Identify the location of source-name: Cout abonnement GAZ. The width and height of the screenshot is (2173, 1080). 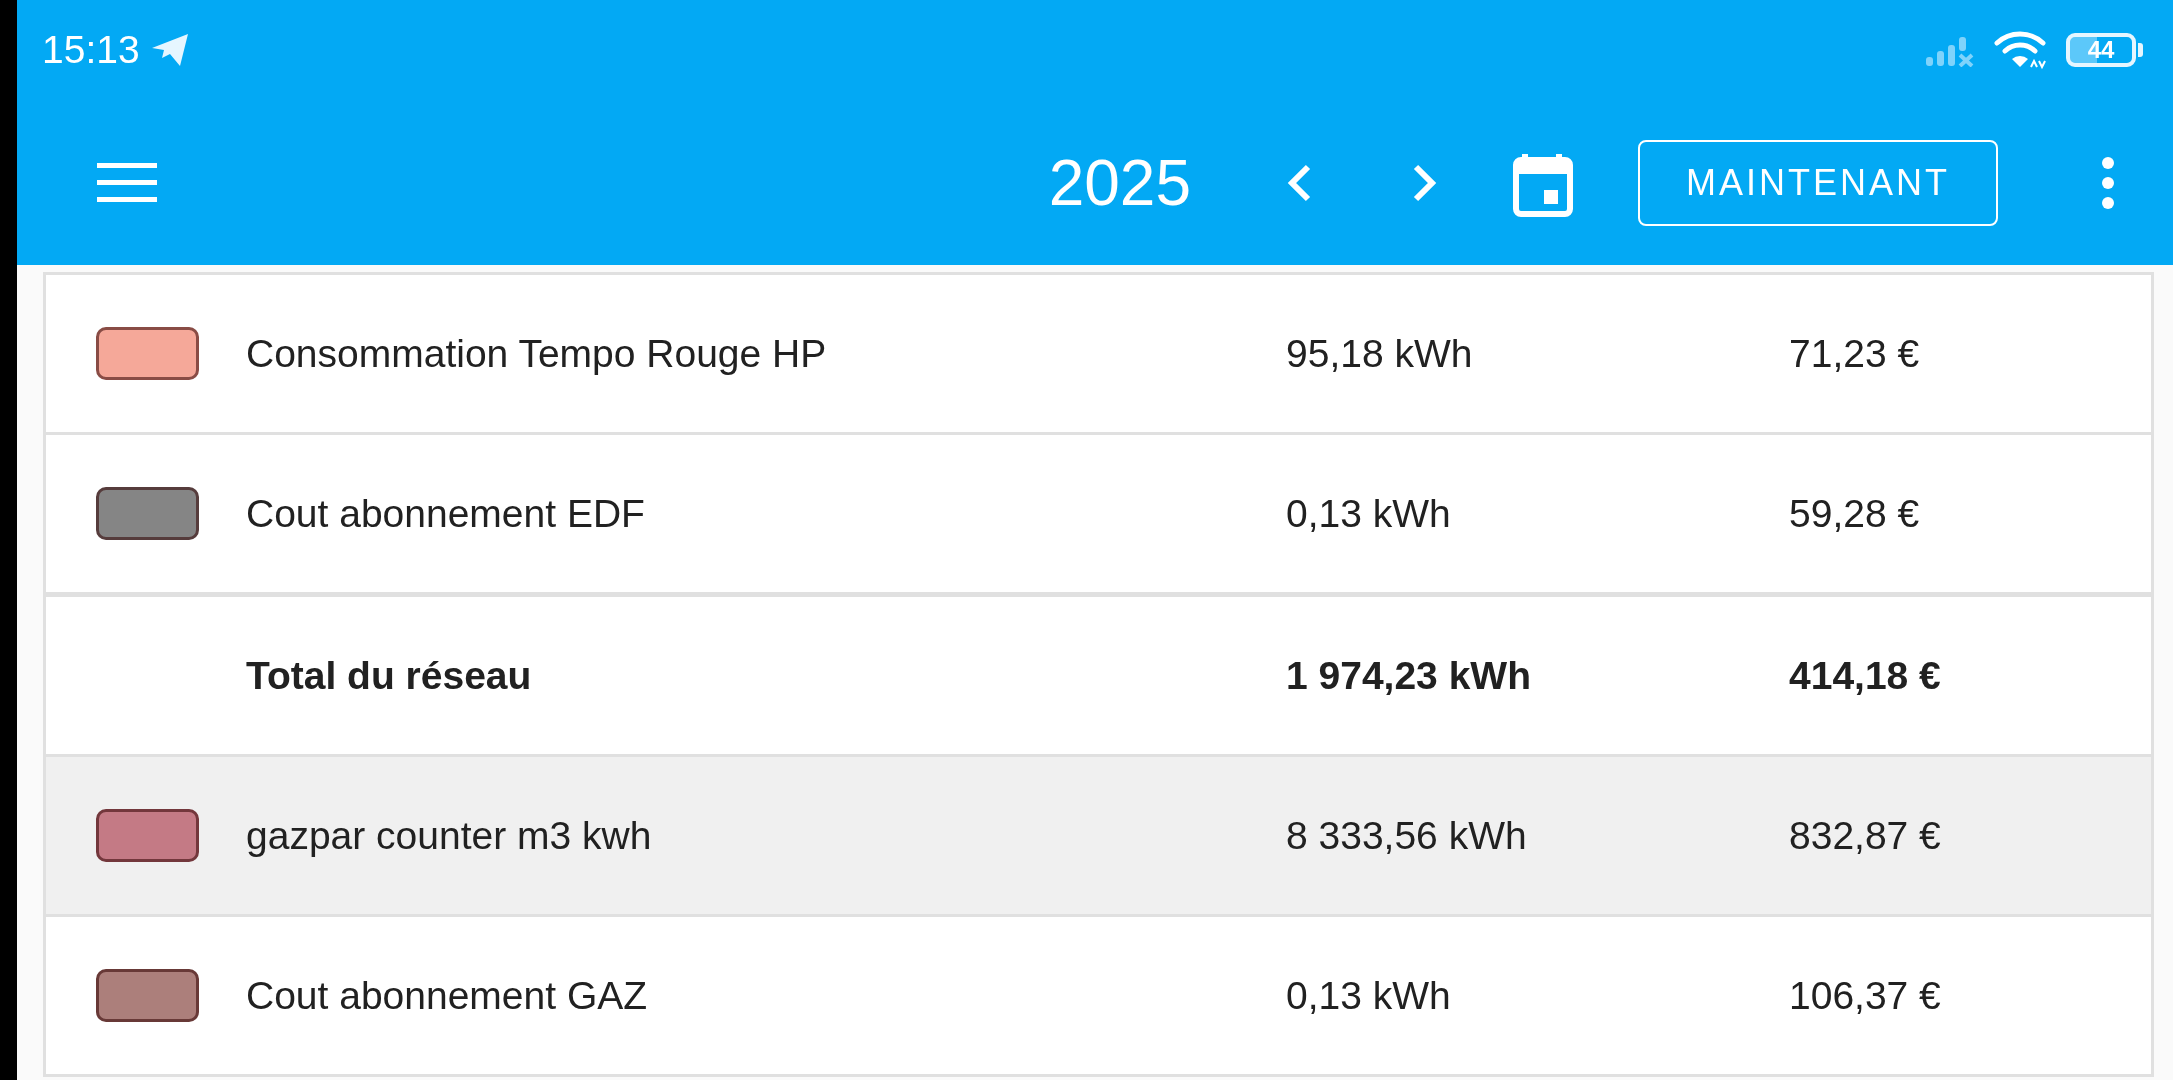
(447, 995).